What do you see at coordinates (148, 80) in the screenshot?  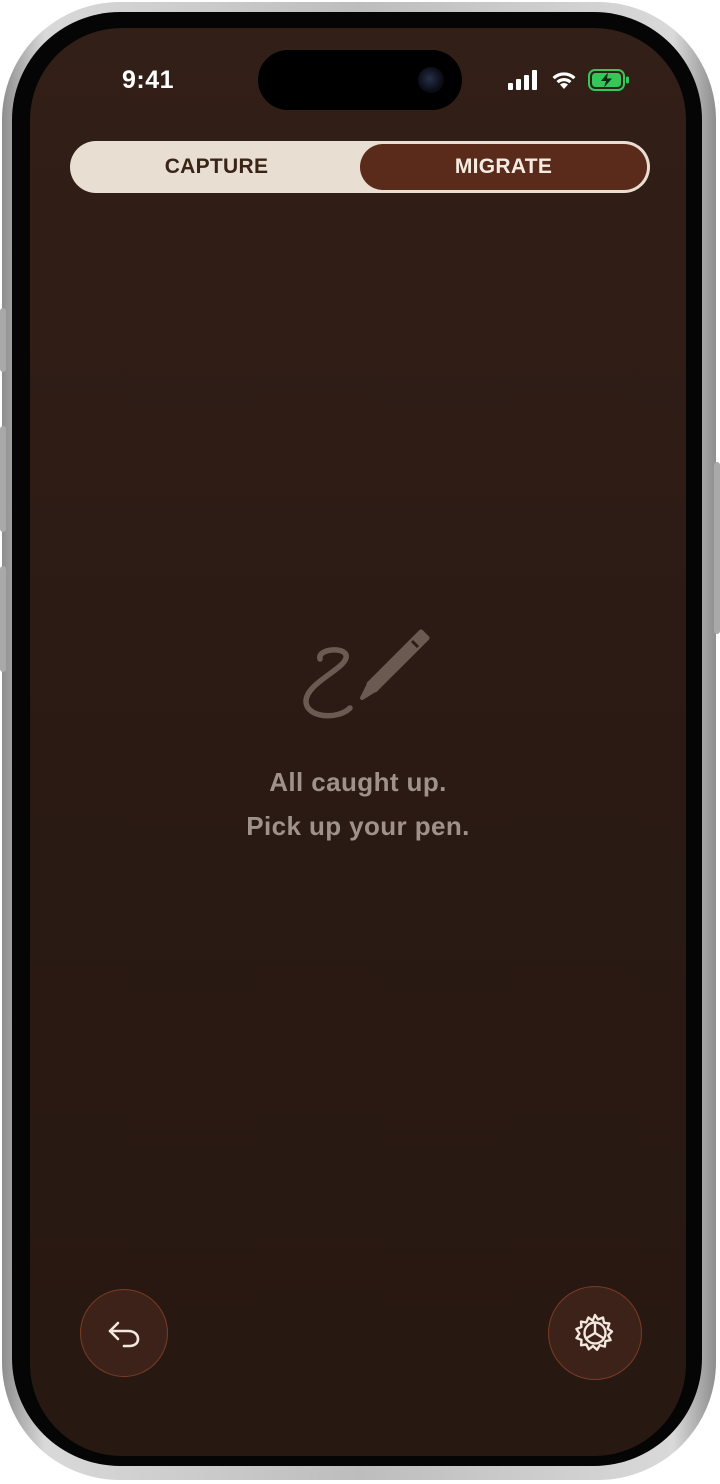 I see `status-time: 9:41` at bounding box center [148, 80].